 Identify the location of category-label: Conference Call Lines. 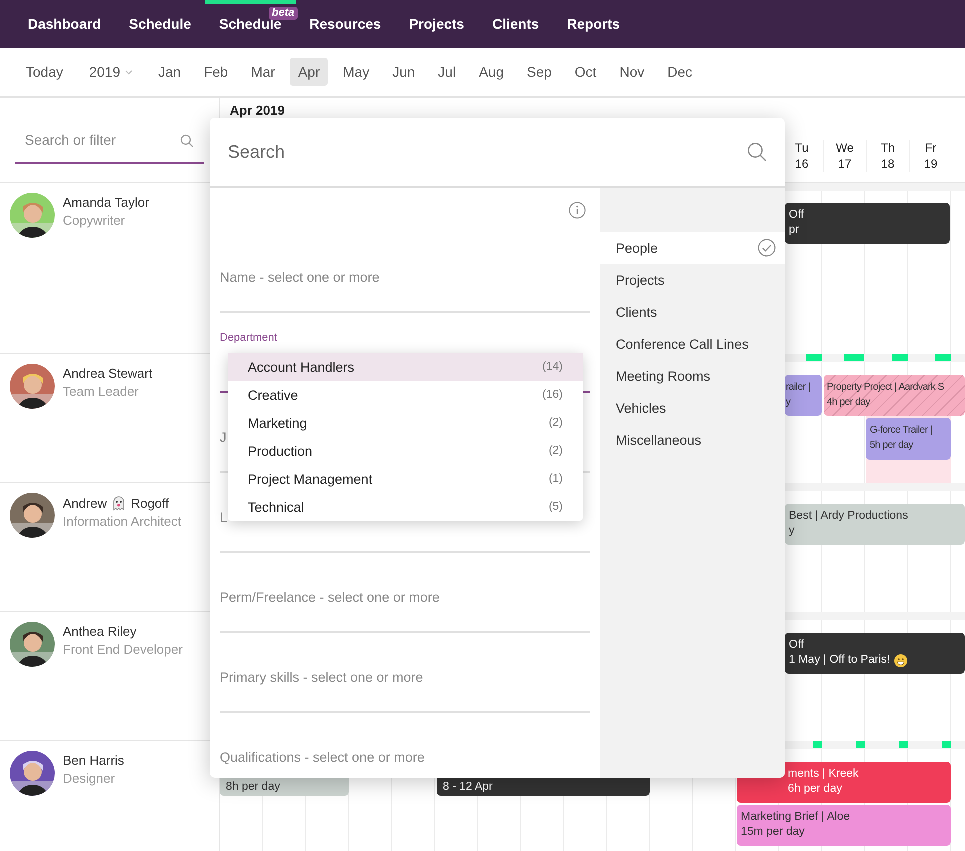
(682, 344).